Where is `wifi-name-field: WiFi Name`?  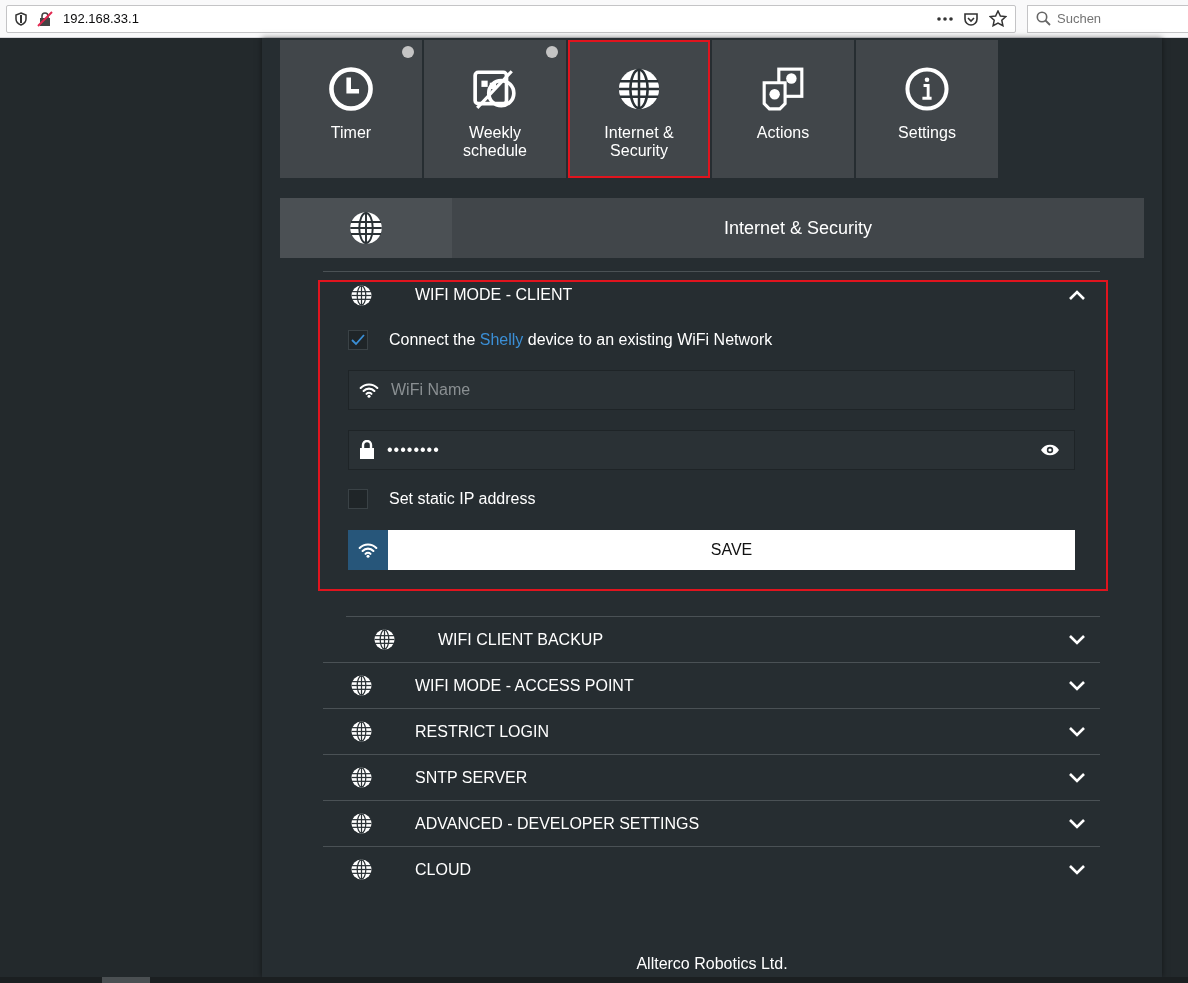
wifi-name-field: WiFi Name is located at coordinates (711, 390).